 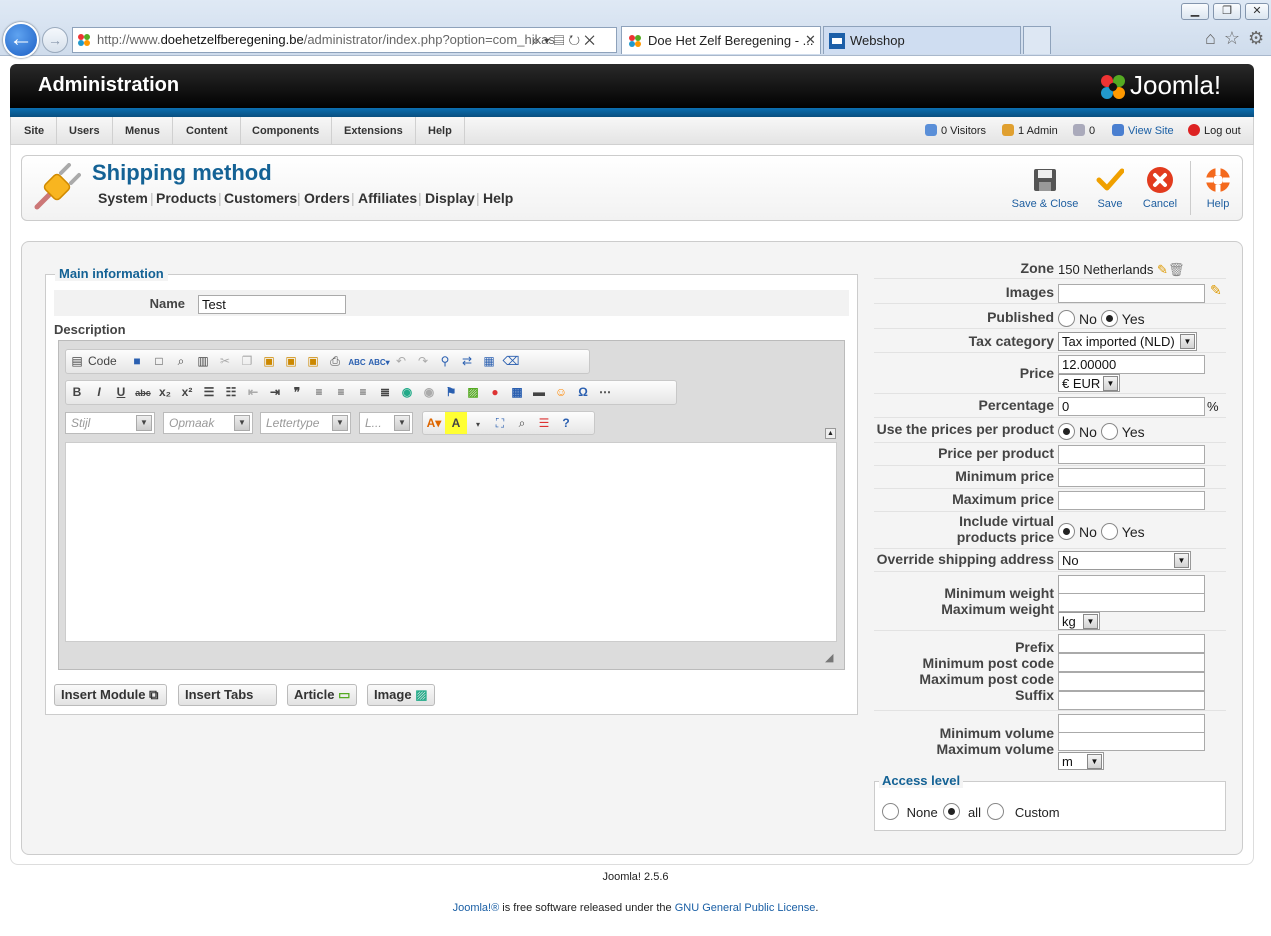 What do you see at coordinates (1131, 643) in the screenshot?
I see `prefix-input` at bounding box center [1131, 643].